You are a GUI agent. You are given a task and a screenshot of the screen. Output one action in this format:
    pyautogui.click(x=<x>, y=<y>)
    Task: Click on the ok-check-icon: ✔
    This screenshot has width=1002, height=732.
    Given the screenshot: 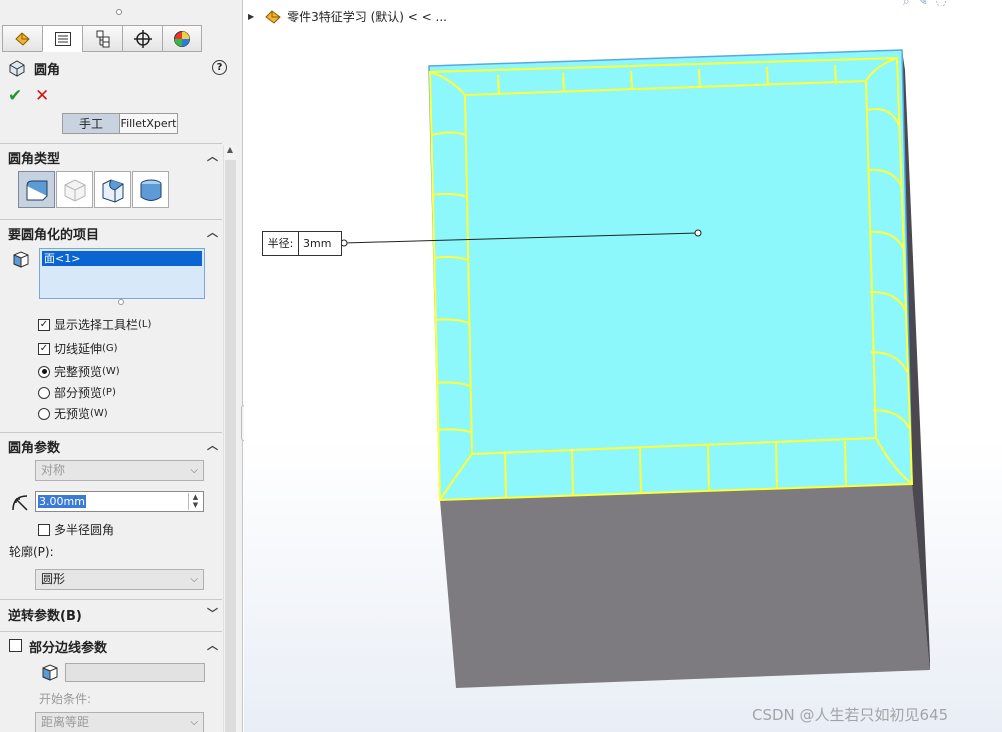 What is the action you would take?
    pyautogui.click(x=15, y=96)
    